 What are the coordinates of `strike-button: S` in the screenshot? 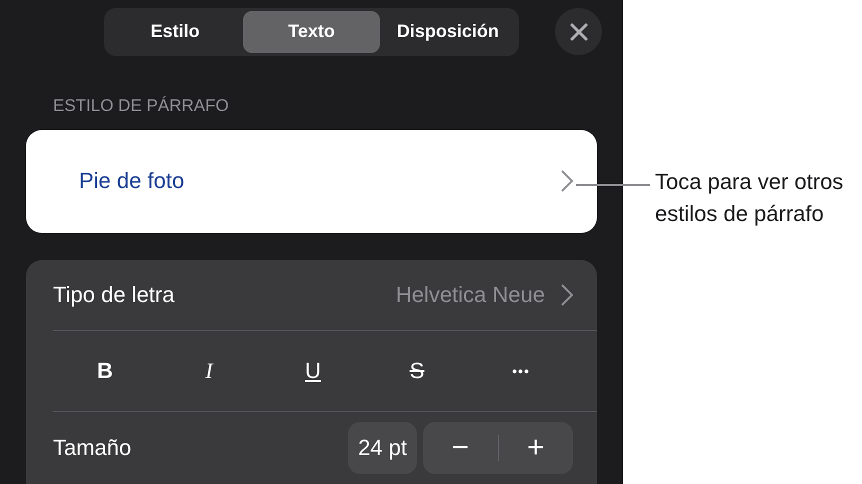 It's located at (417, 371).